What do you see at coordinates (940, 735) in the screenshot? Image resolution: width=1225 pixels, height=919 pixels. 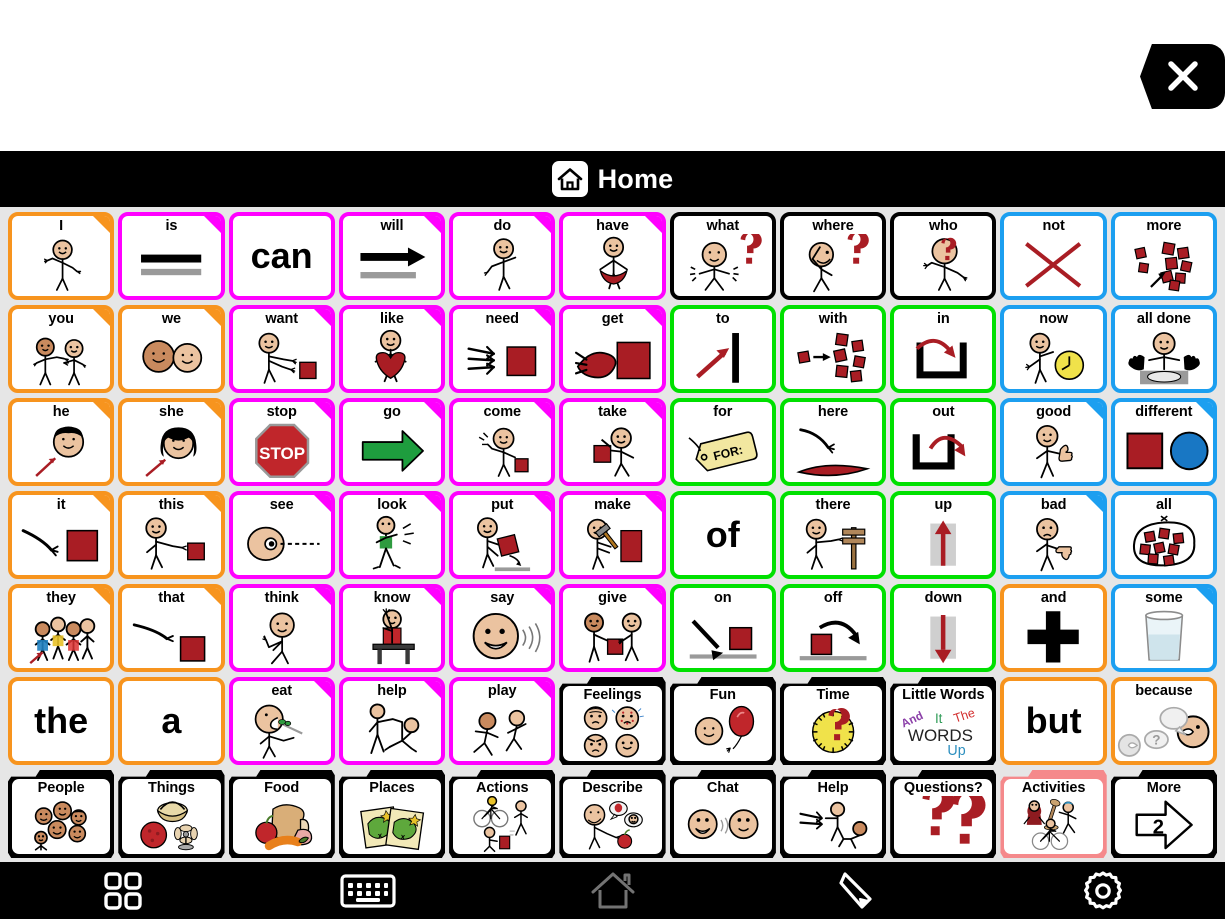 I see `svg-text: WORDS` at bounding box center [940, 735].